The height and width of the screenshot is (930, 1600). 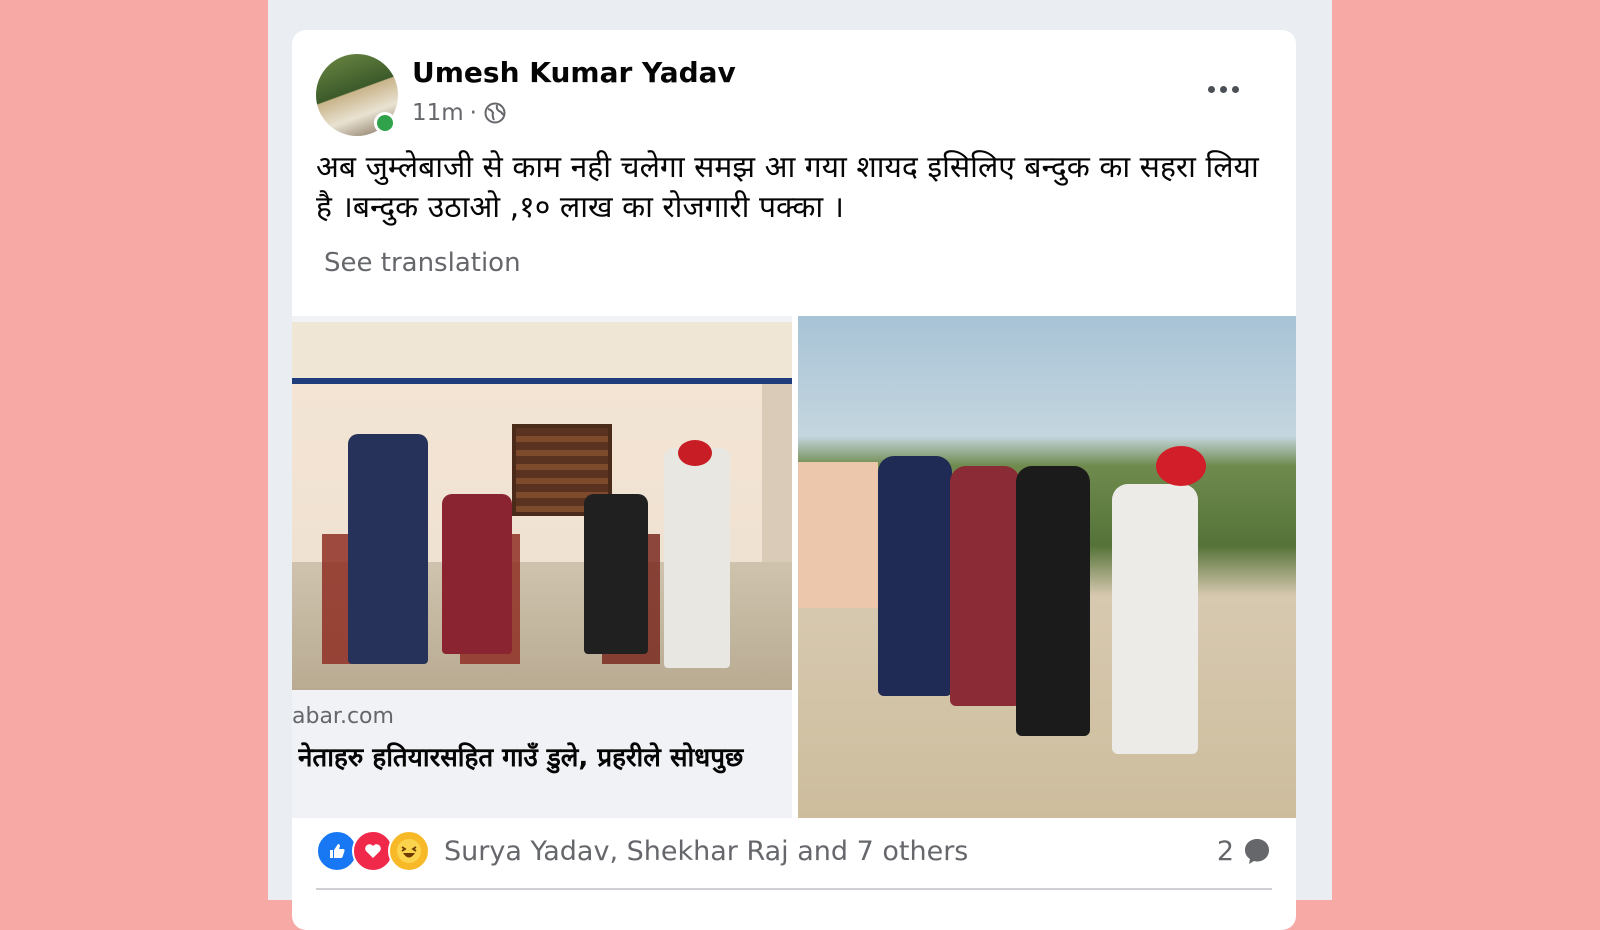 What do you see at coordinates (1257, 851) in the screenshot?
I see `comment-icon` at bounding box center [1257, 851].